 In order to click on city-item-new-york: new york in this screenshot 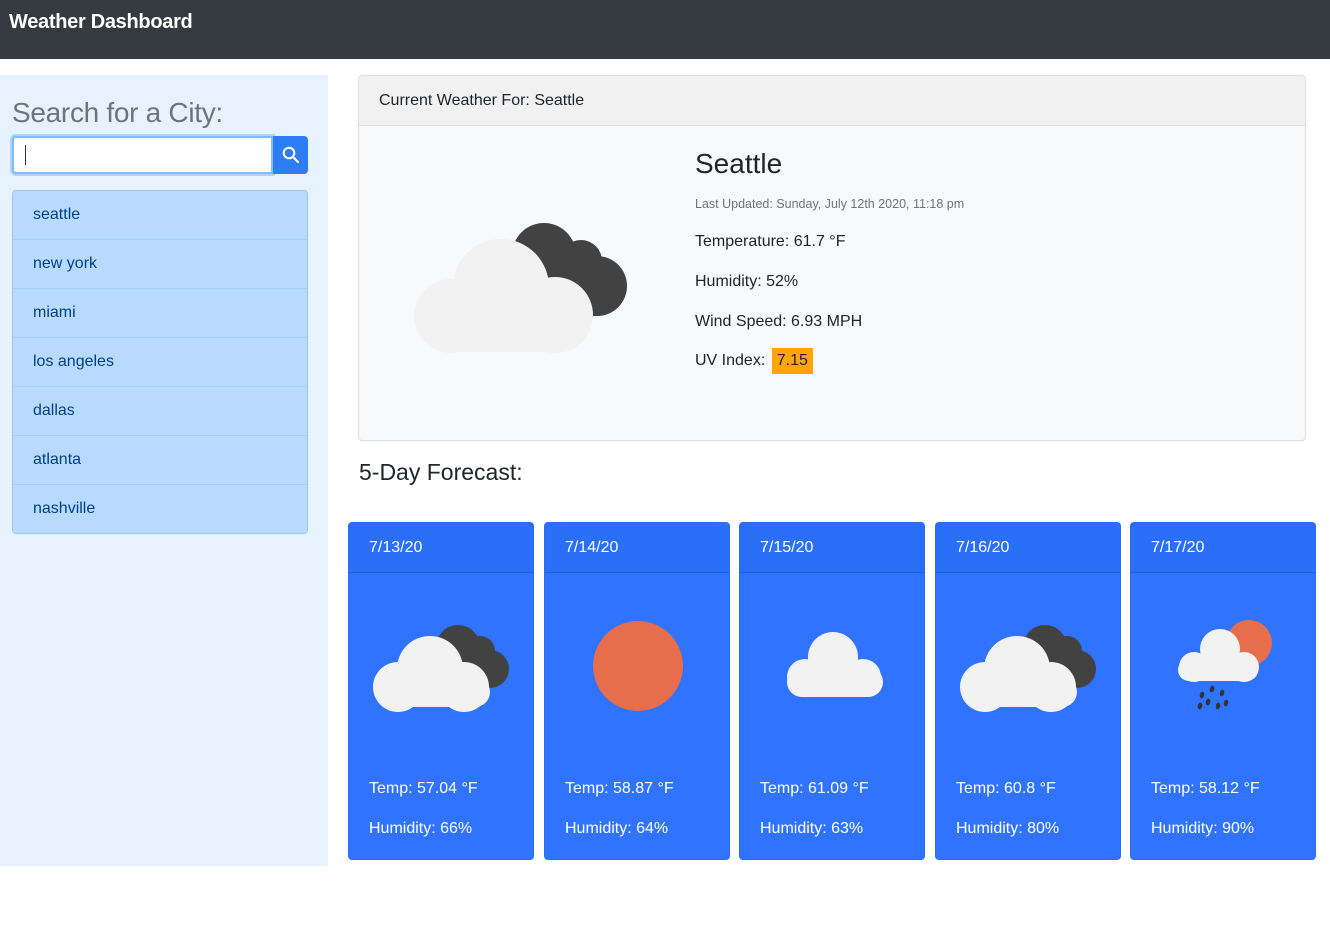, I will do `click(160, 264)`.